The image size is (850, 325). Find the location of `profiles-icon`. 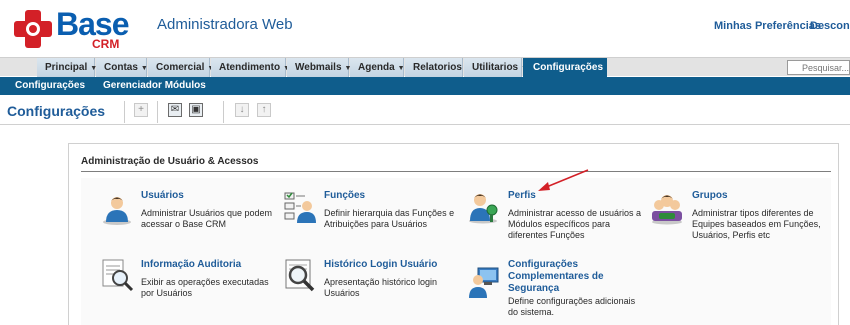

profiles-icon is located at coordinates (483, 207).